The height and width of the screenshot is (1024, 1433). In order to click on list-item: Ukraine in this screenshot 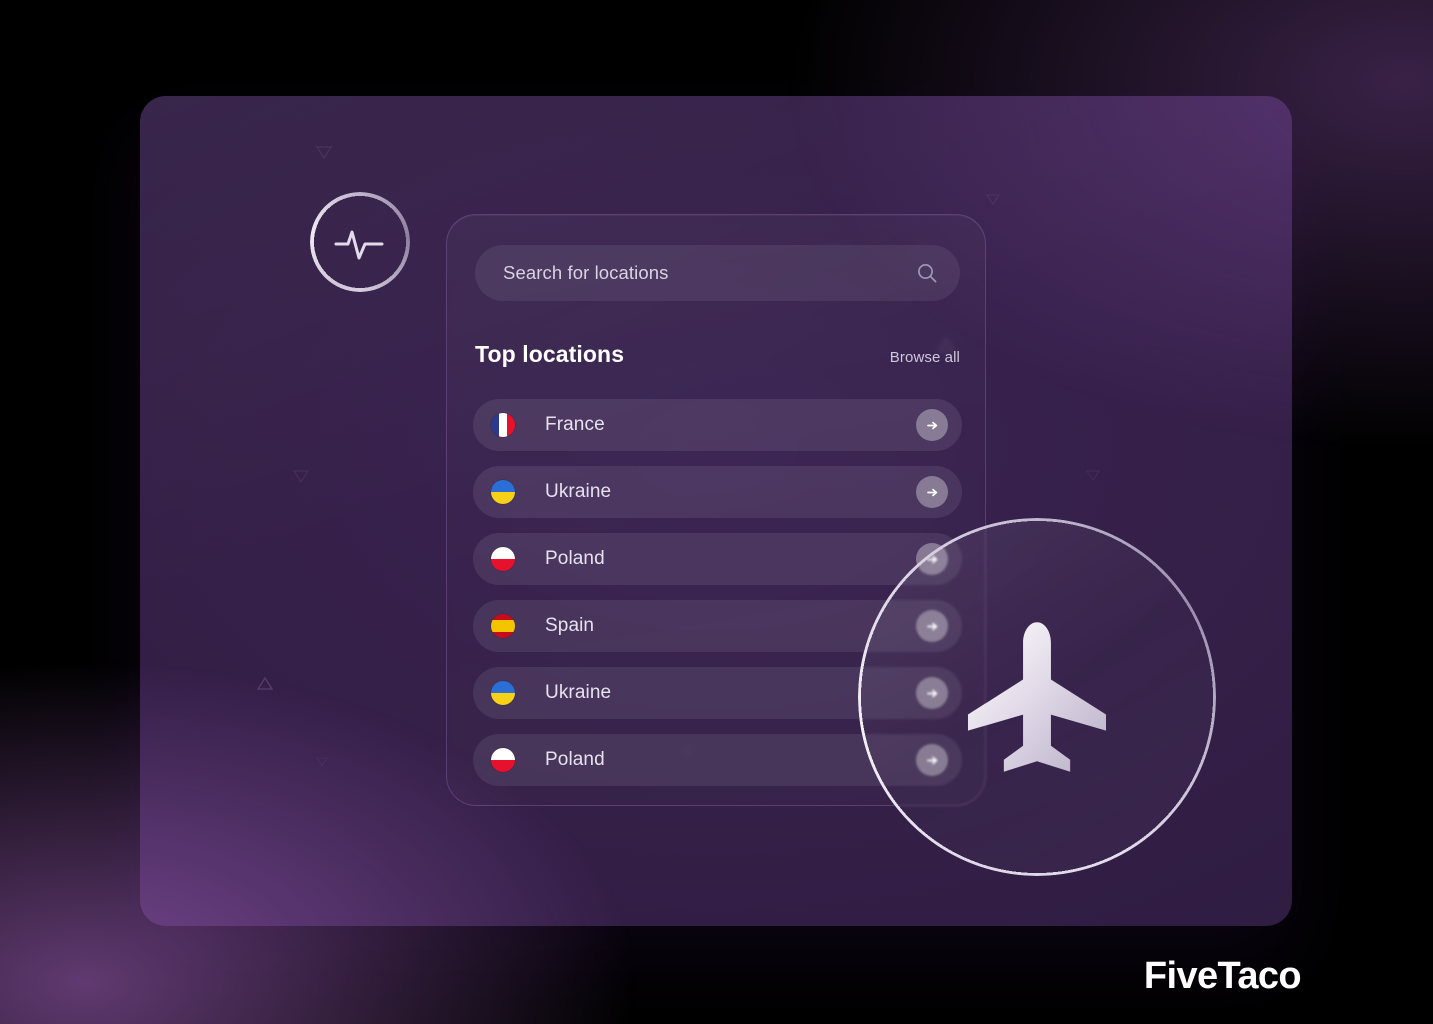, I will do `click(717, 492)`.